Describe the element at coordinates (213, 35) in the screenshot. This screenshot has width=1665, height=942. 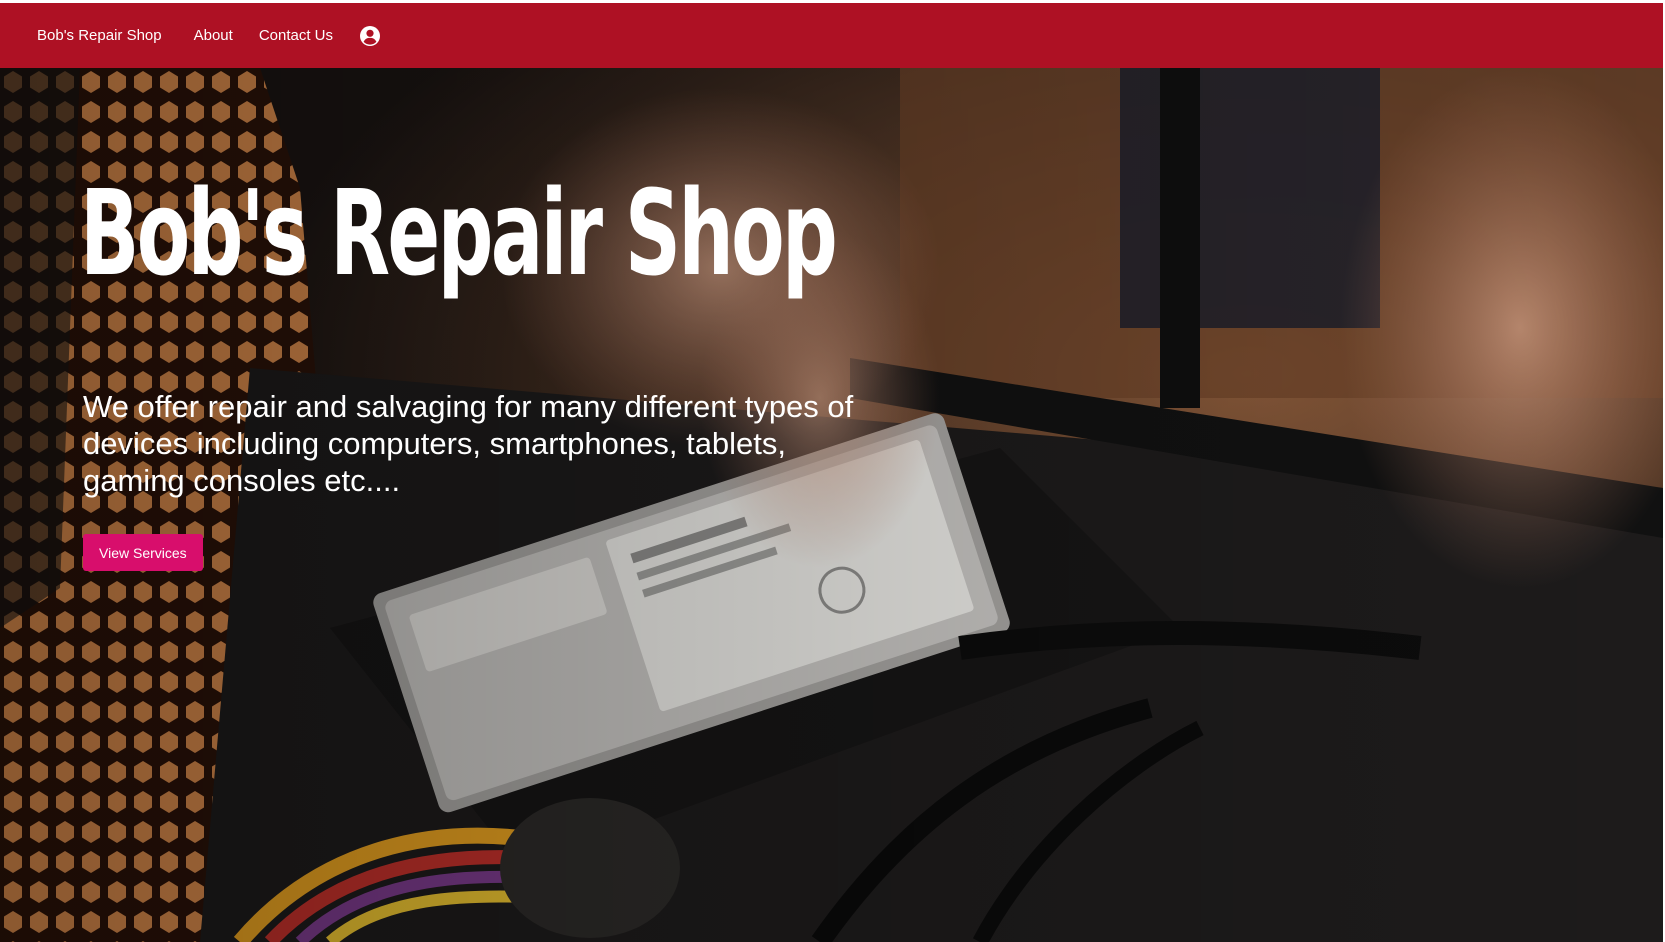
I see `nav-link-about: About` at that location.